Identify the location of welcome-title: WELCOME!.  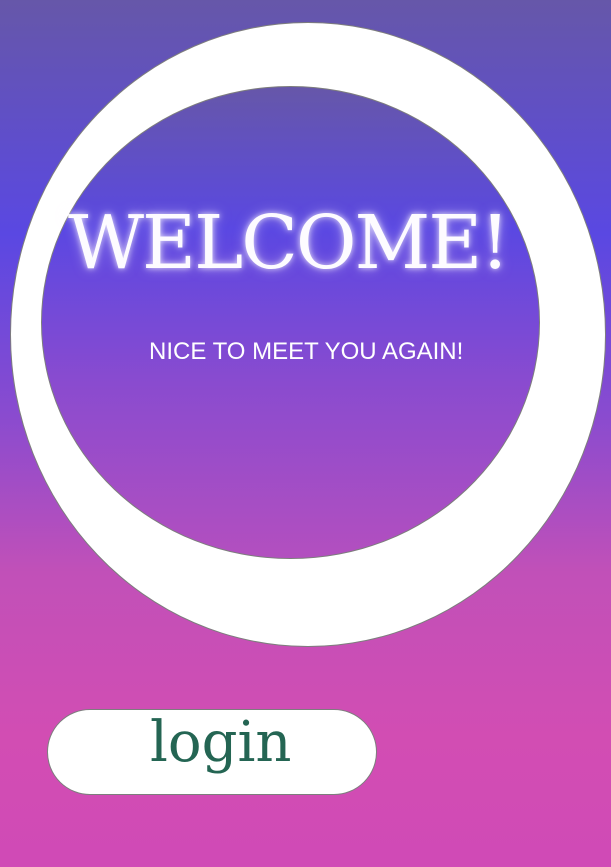
(289, 243).